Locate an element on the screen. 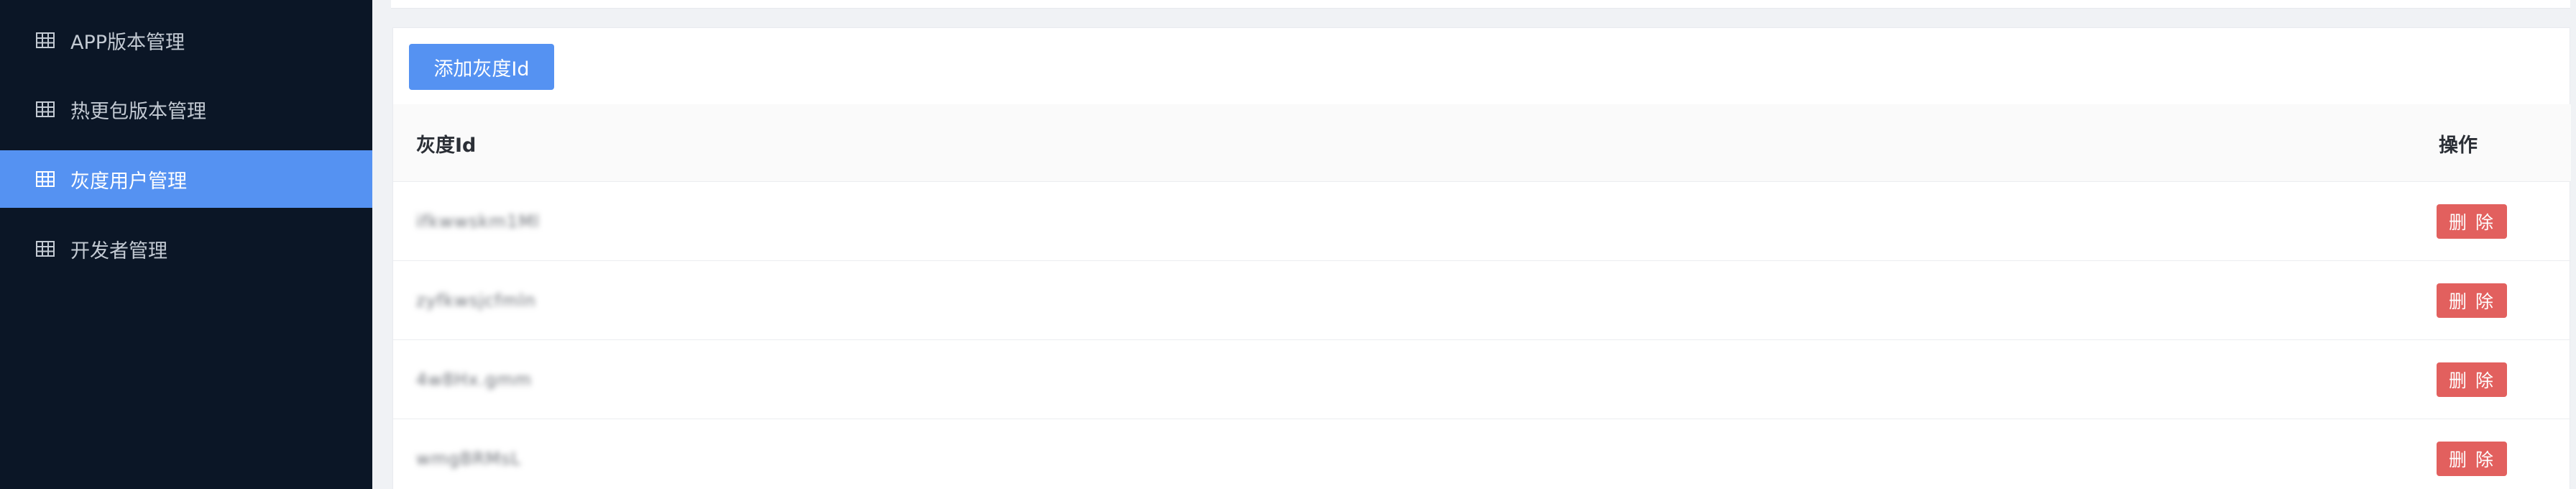 This screenshot has height=489, width=2576. sidebar-item-gray-users: 灰度用户管理 is located at coordinates (186, 179).